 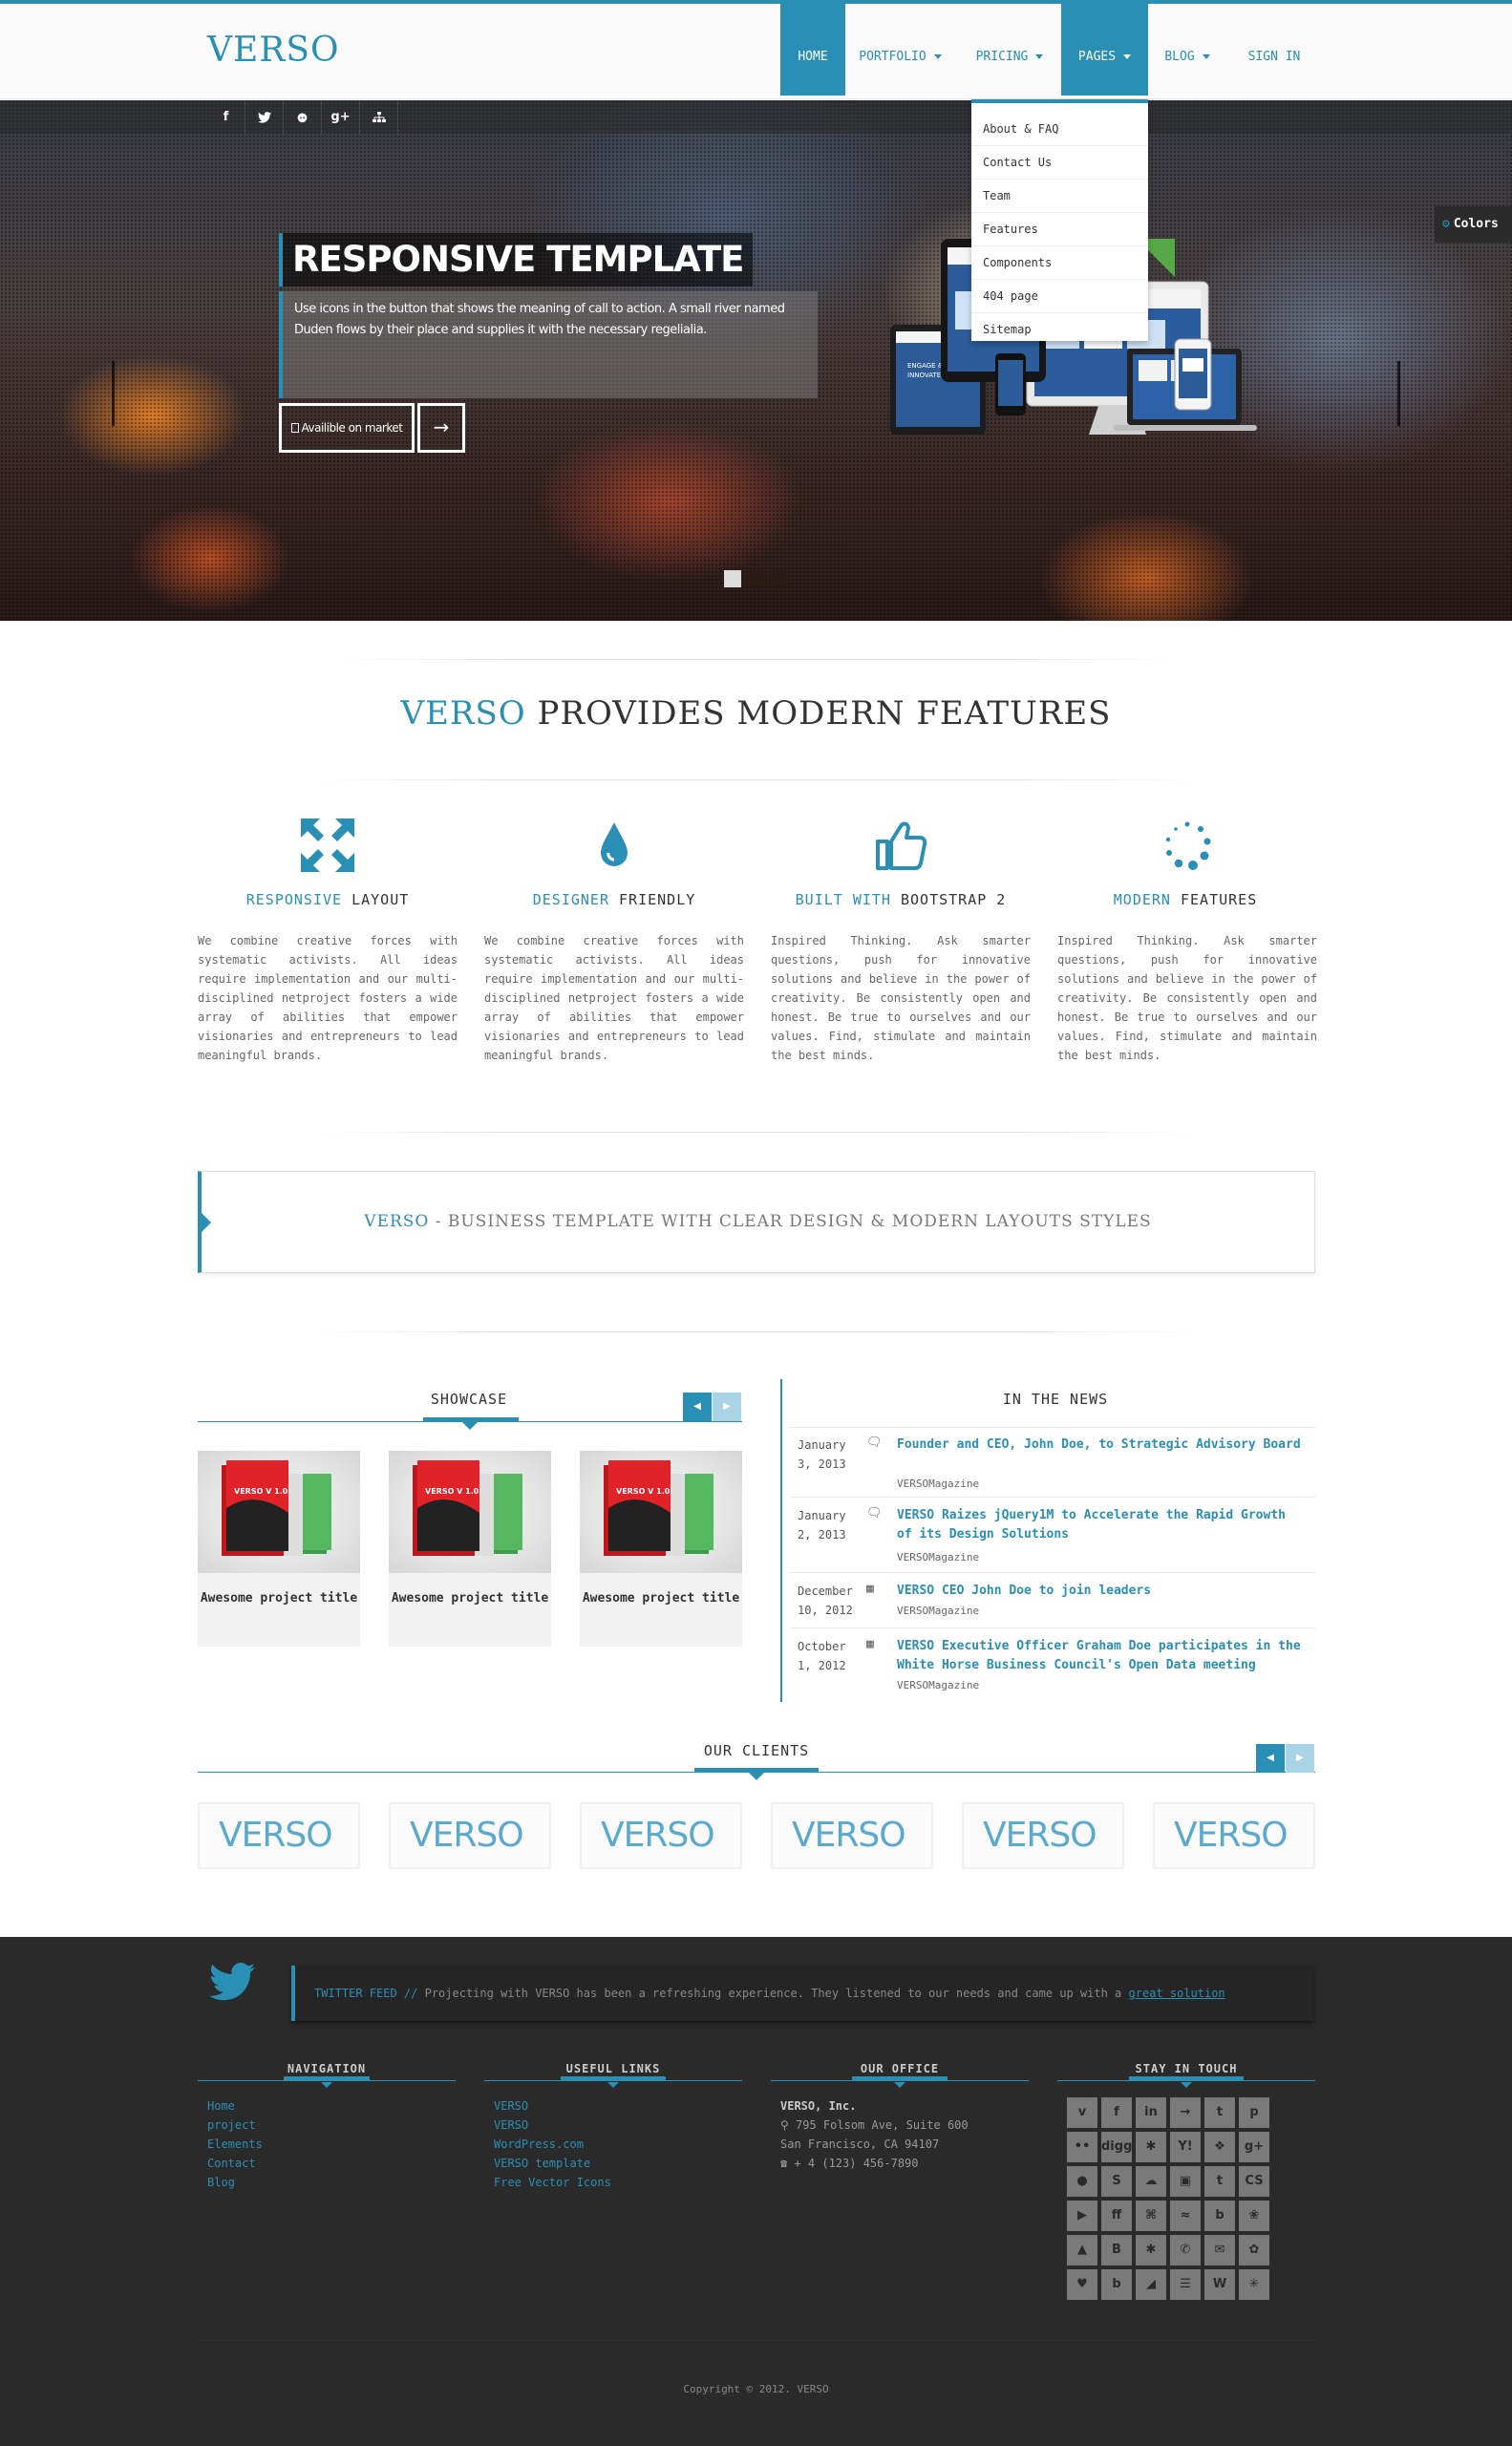 I want to click on clients-tick, so click(x=756, y=1776).